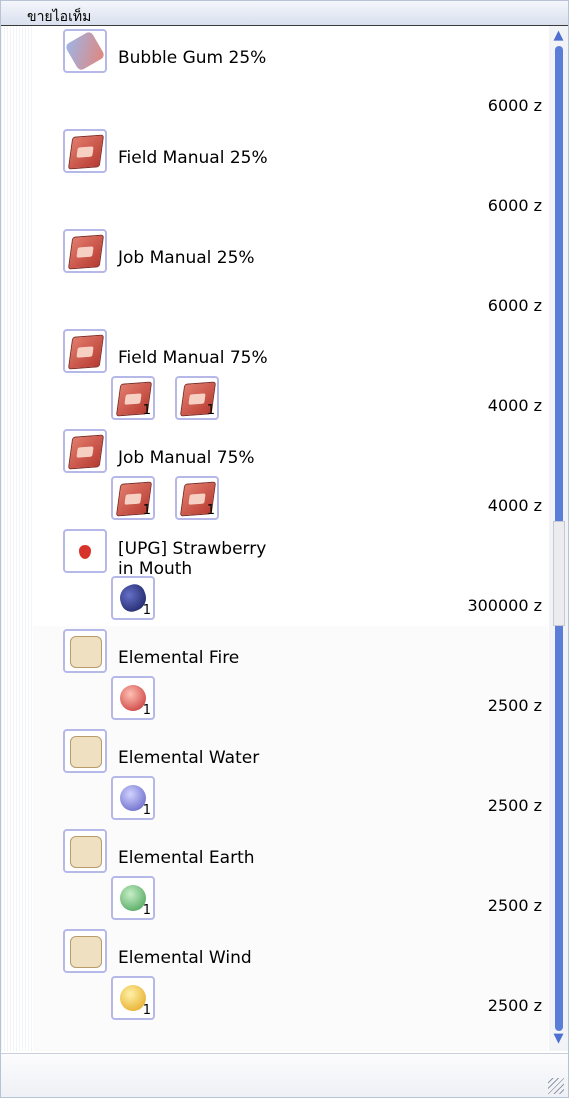 The image size is (569, 1098). I want to click on list-item: Elemental Fire 1 2500 z, so click(275, 676).